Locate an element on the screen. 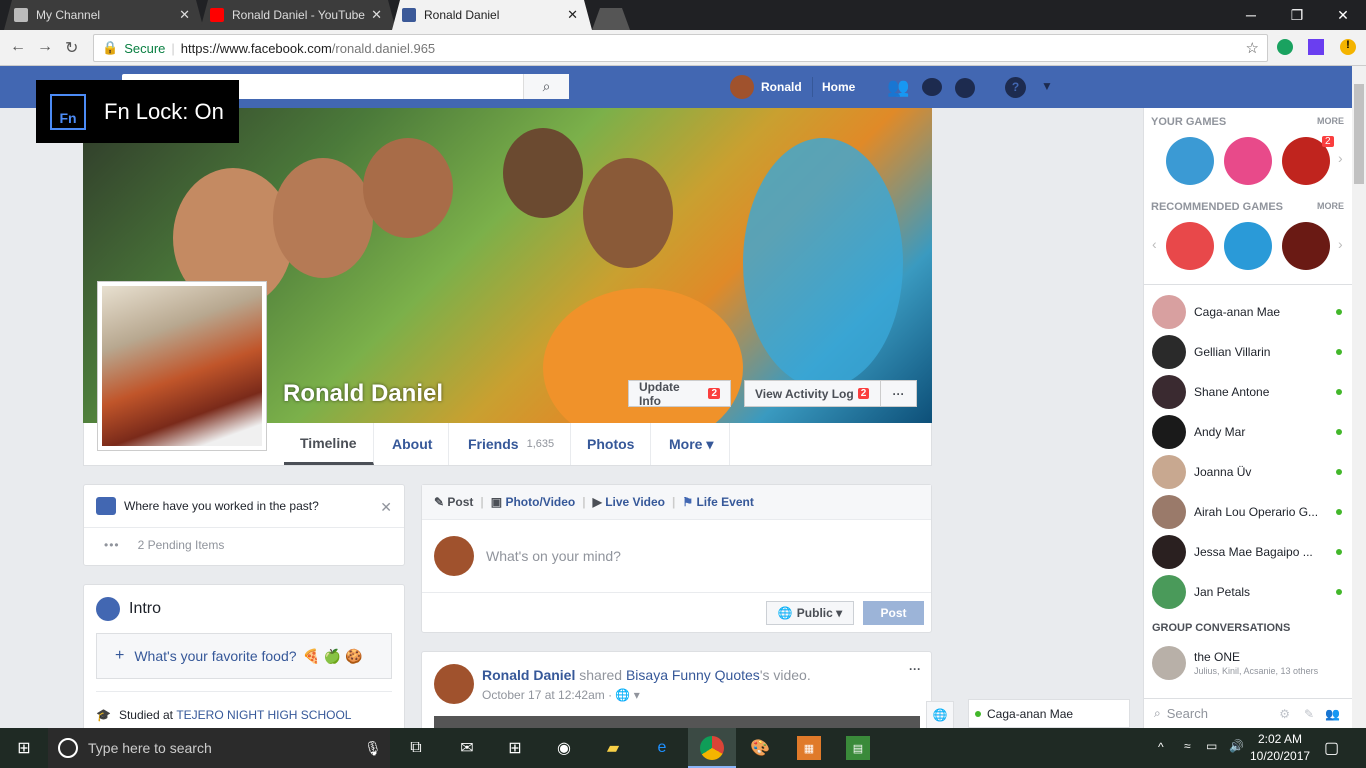 This screenshot has width=1366, height=768. tab-youtube: Ronald Daniel - YouTube ✕ is located at coordinates (298, 15).